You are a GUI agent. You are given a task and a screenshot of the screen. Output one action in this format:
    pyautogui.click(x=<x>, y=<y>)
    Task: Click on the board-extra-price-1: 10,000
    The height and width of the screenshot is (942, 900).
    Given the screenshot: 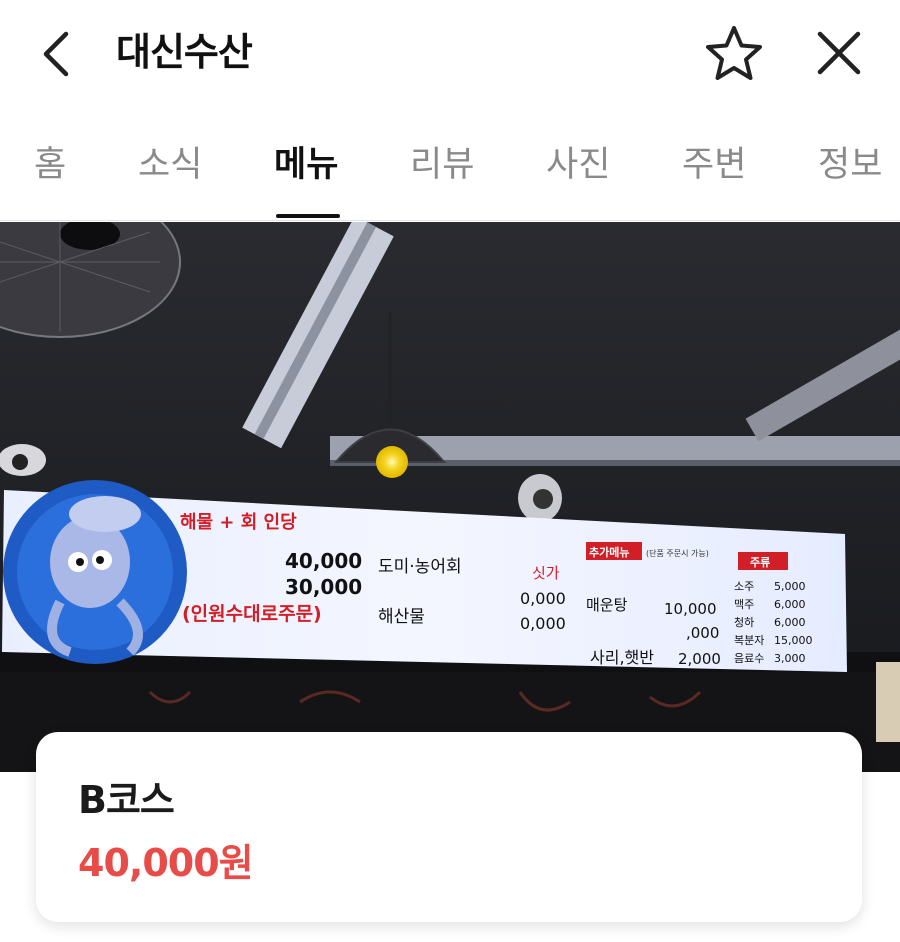 What is the action you would take?
    pyautogui.click(x=690, y=609)
    